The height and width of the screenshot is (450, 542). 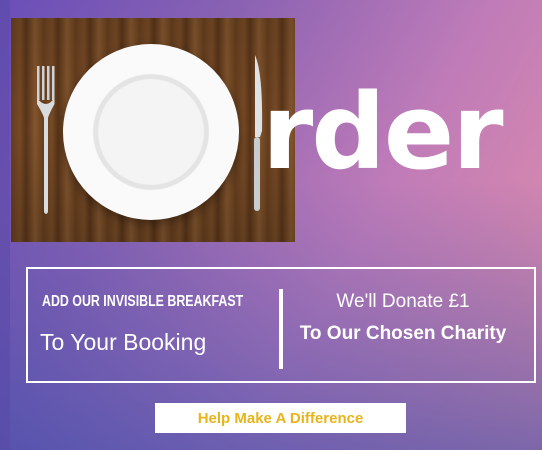 I want to click on help-make-a-difference-button: Help Make A Difference, so click(x=280, y=418).